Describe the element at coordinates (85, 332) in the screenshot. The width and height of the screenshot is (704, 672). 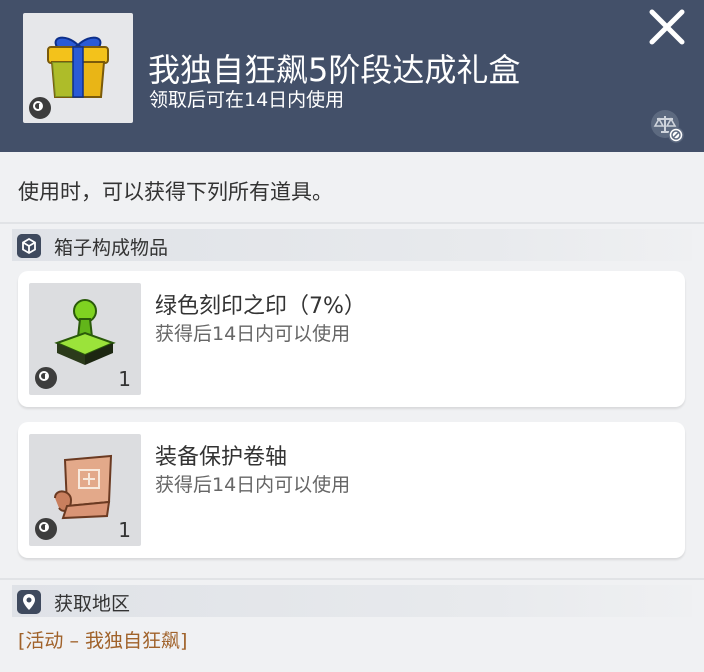
I see `green-stamp-icon` at that location.